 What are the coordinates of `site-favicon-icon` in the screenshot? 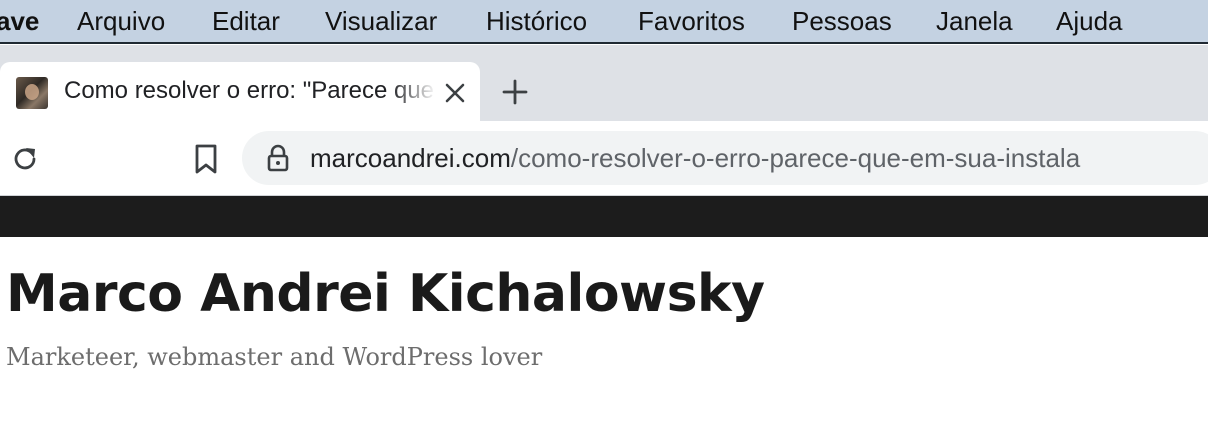 It's located at (32, 93).